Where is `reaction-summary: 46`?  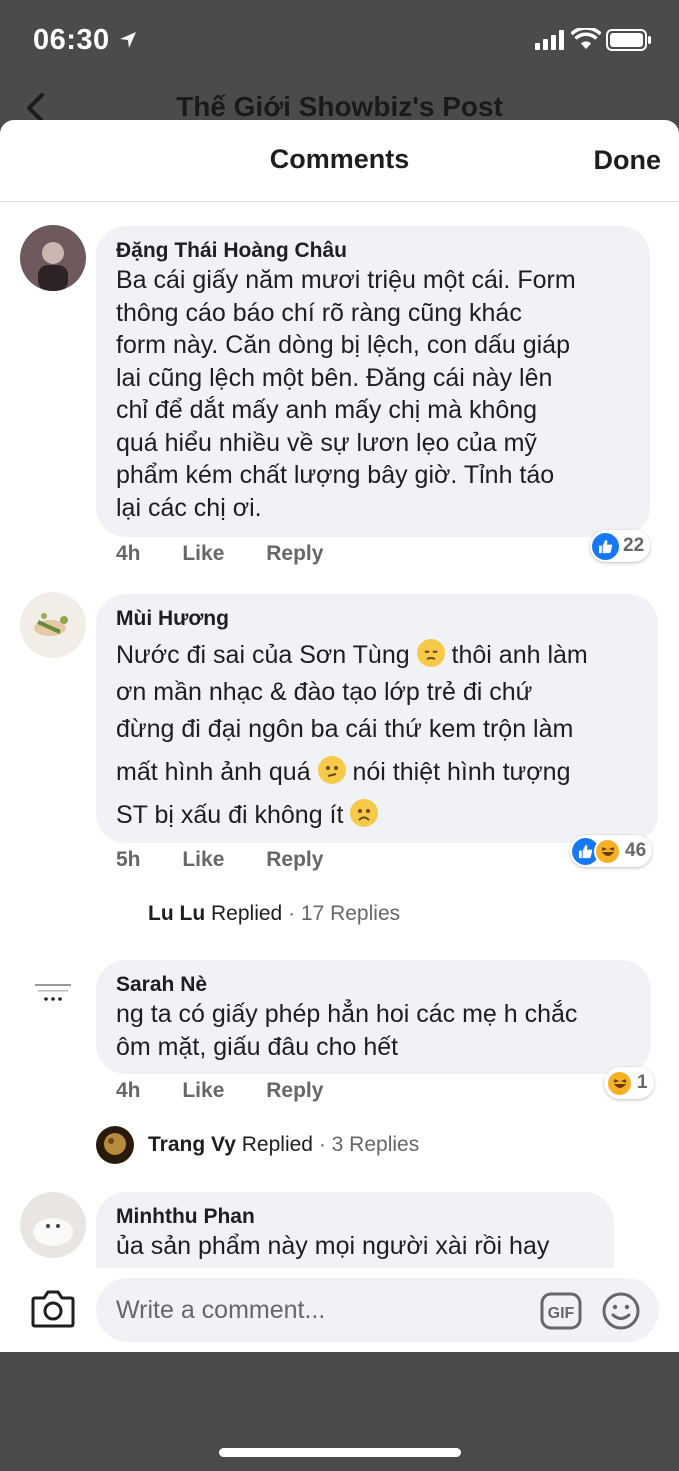 reaction-summary: 46 is located at coordinates (611, 851).